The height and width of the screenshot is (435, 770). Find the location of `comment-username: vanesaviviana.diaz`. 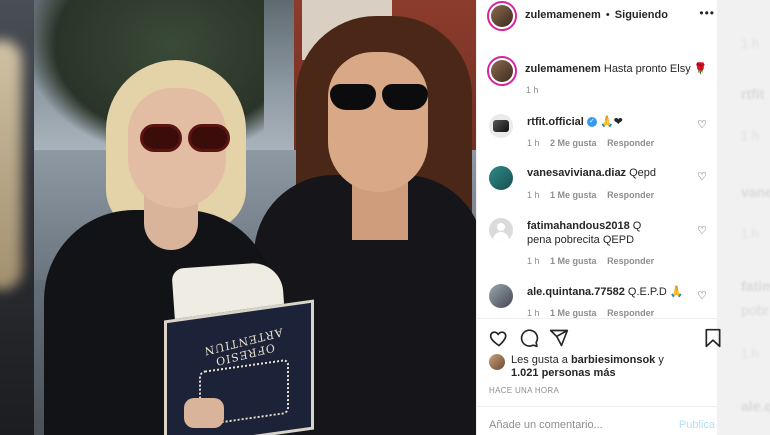

comment-username: vanesaviviana.diaz is located at coordinates (576, 173).